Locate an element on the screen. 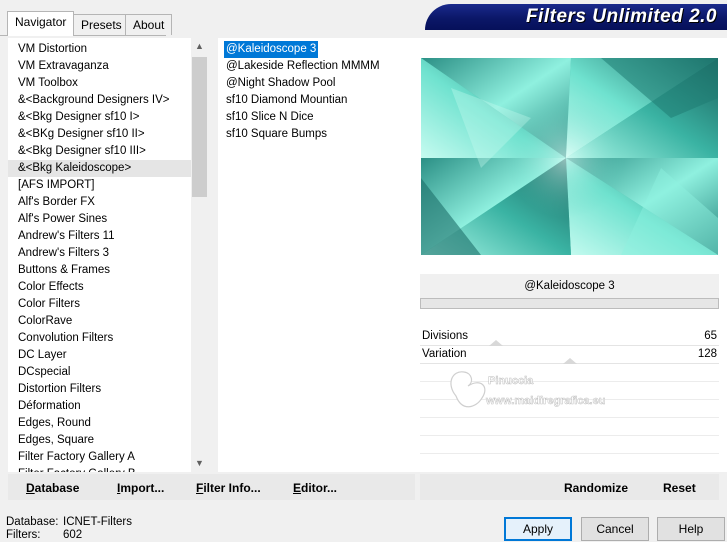 Image resolution: width=727 pixels, height=542 pixels. param-label: Divisions is located at coordinates (445, 336).